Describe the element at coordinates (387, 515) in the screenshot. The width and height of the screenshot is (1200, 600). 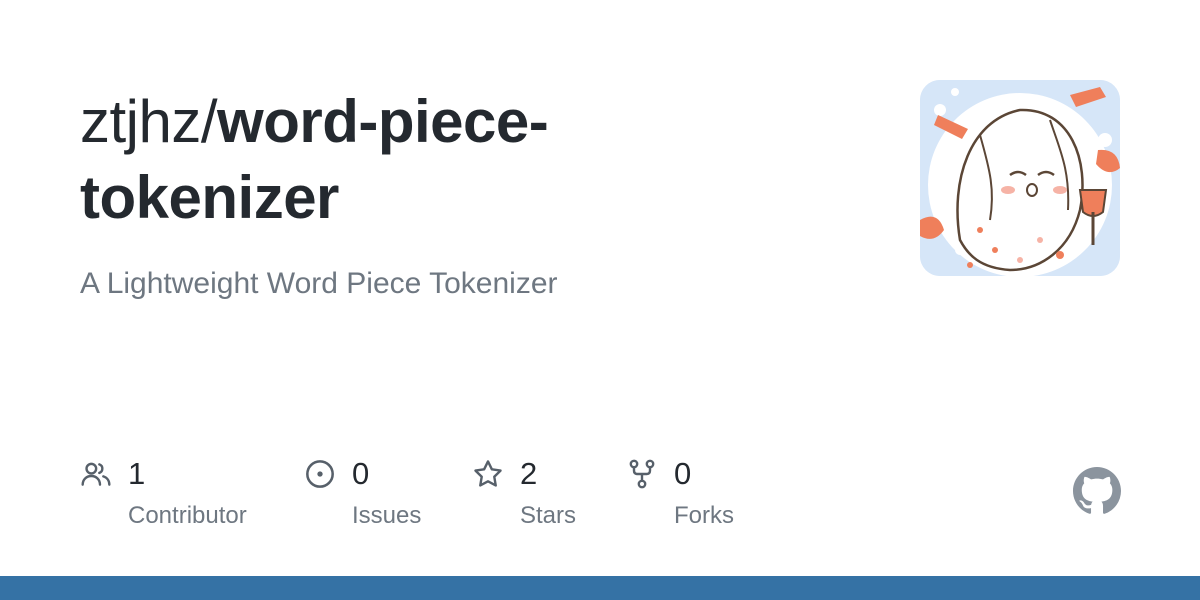
I see `issue-label: Issues` at that location.